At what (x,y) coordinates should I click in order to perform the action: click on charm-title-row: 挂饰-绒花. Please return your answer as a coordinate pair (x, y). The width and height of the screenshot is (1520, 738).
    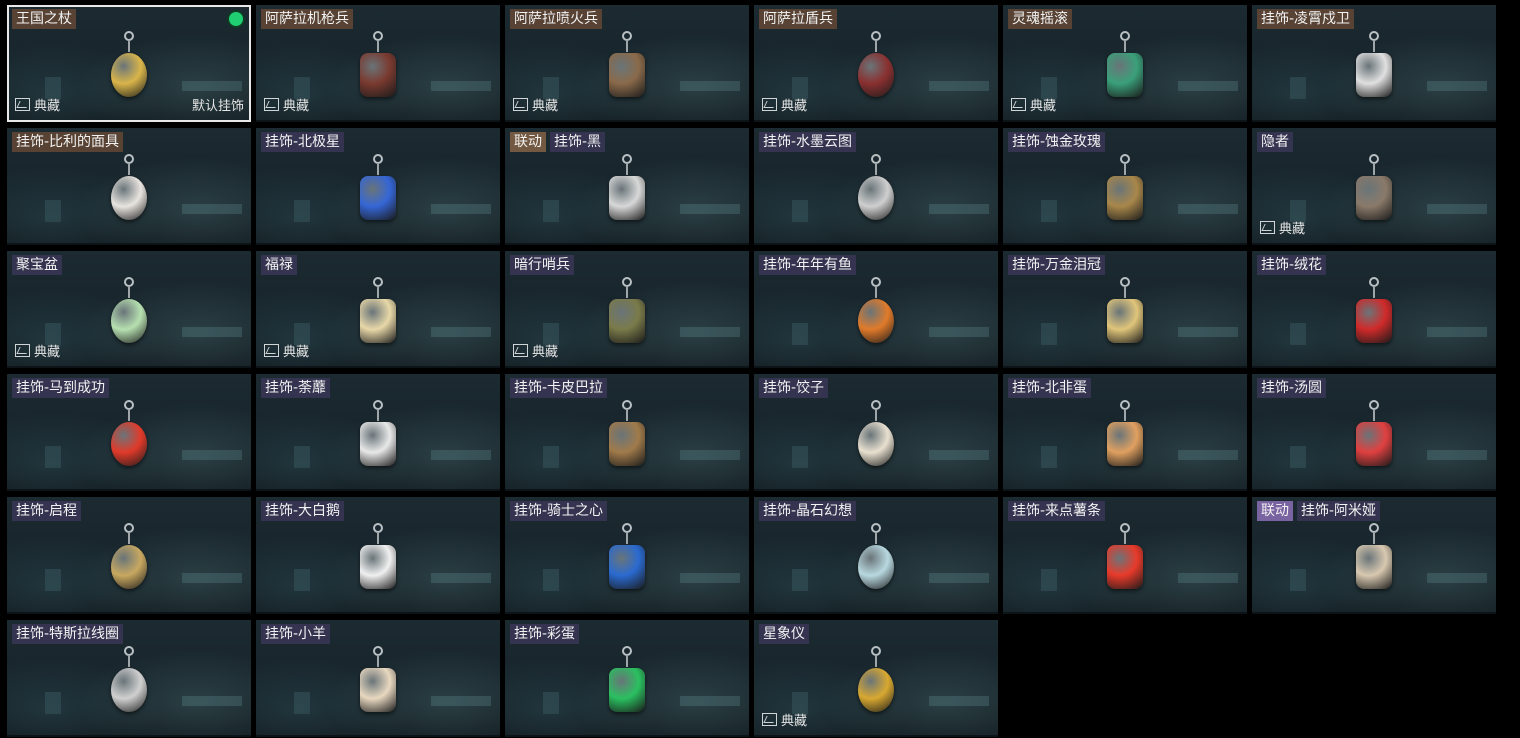
    Looking at the image, I should click on (1292, 265).